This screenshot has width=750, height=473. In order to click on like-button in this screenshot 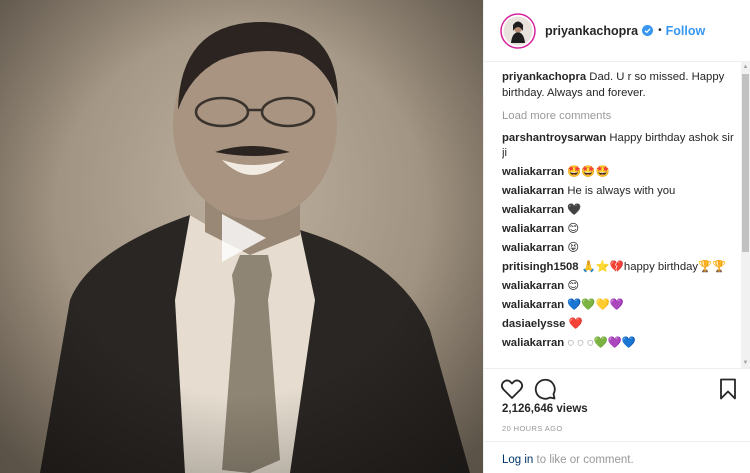, I will do `click(512, 389)`.